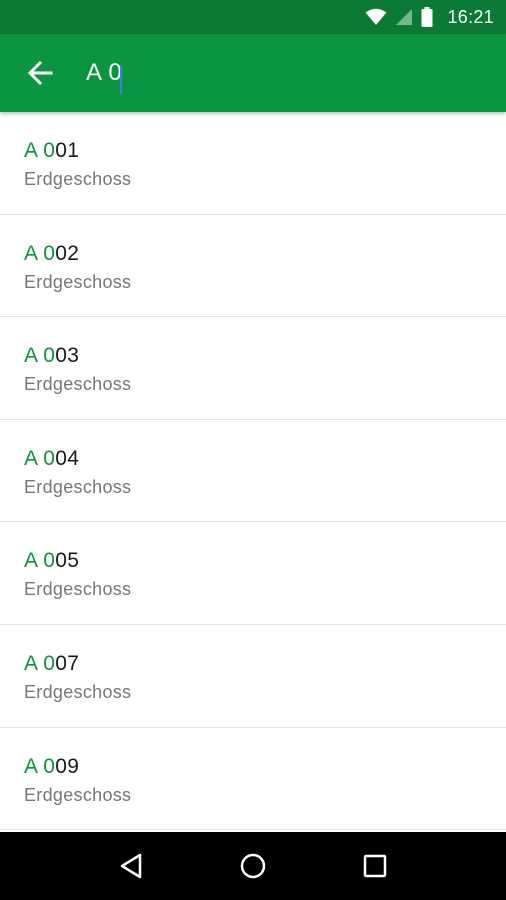  I want to click on nav-recents-button, so click(375, 866).